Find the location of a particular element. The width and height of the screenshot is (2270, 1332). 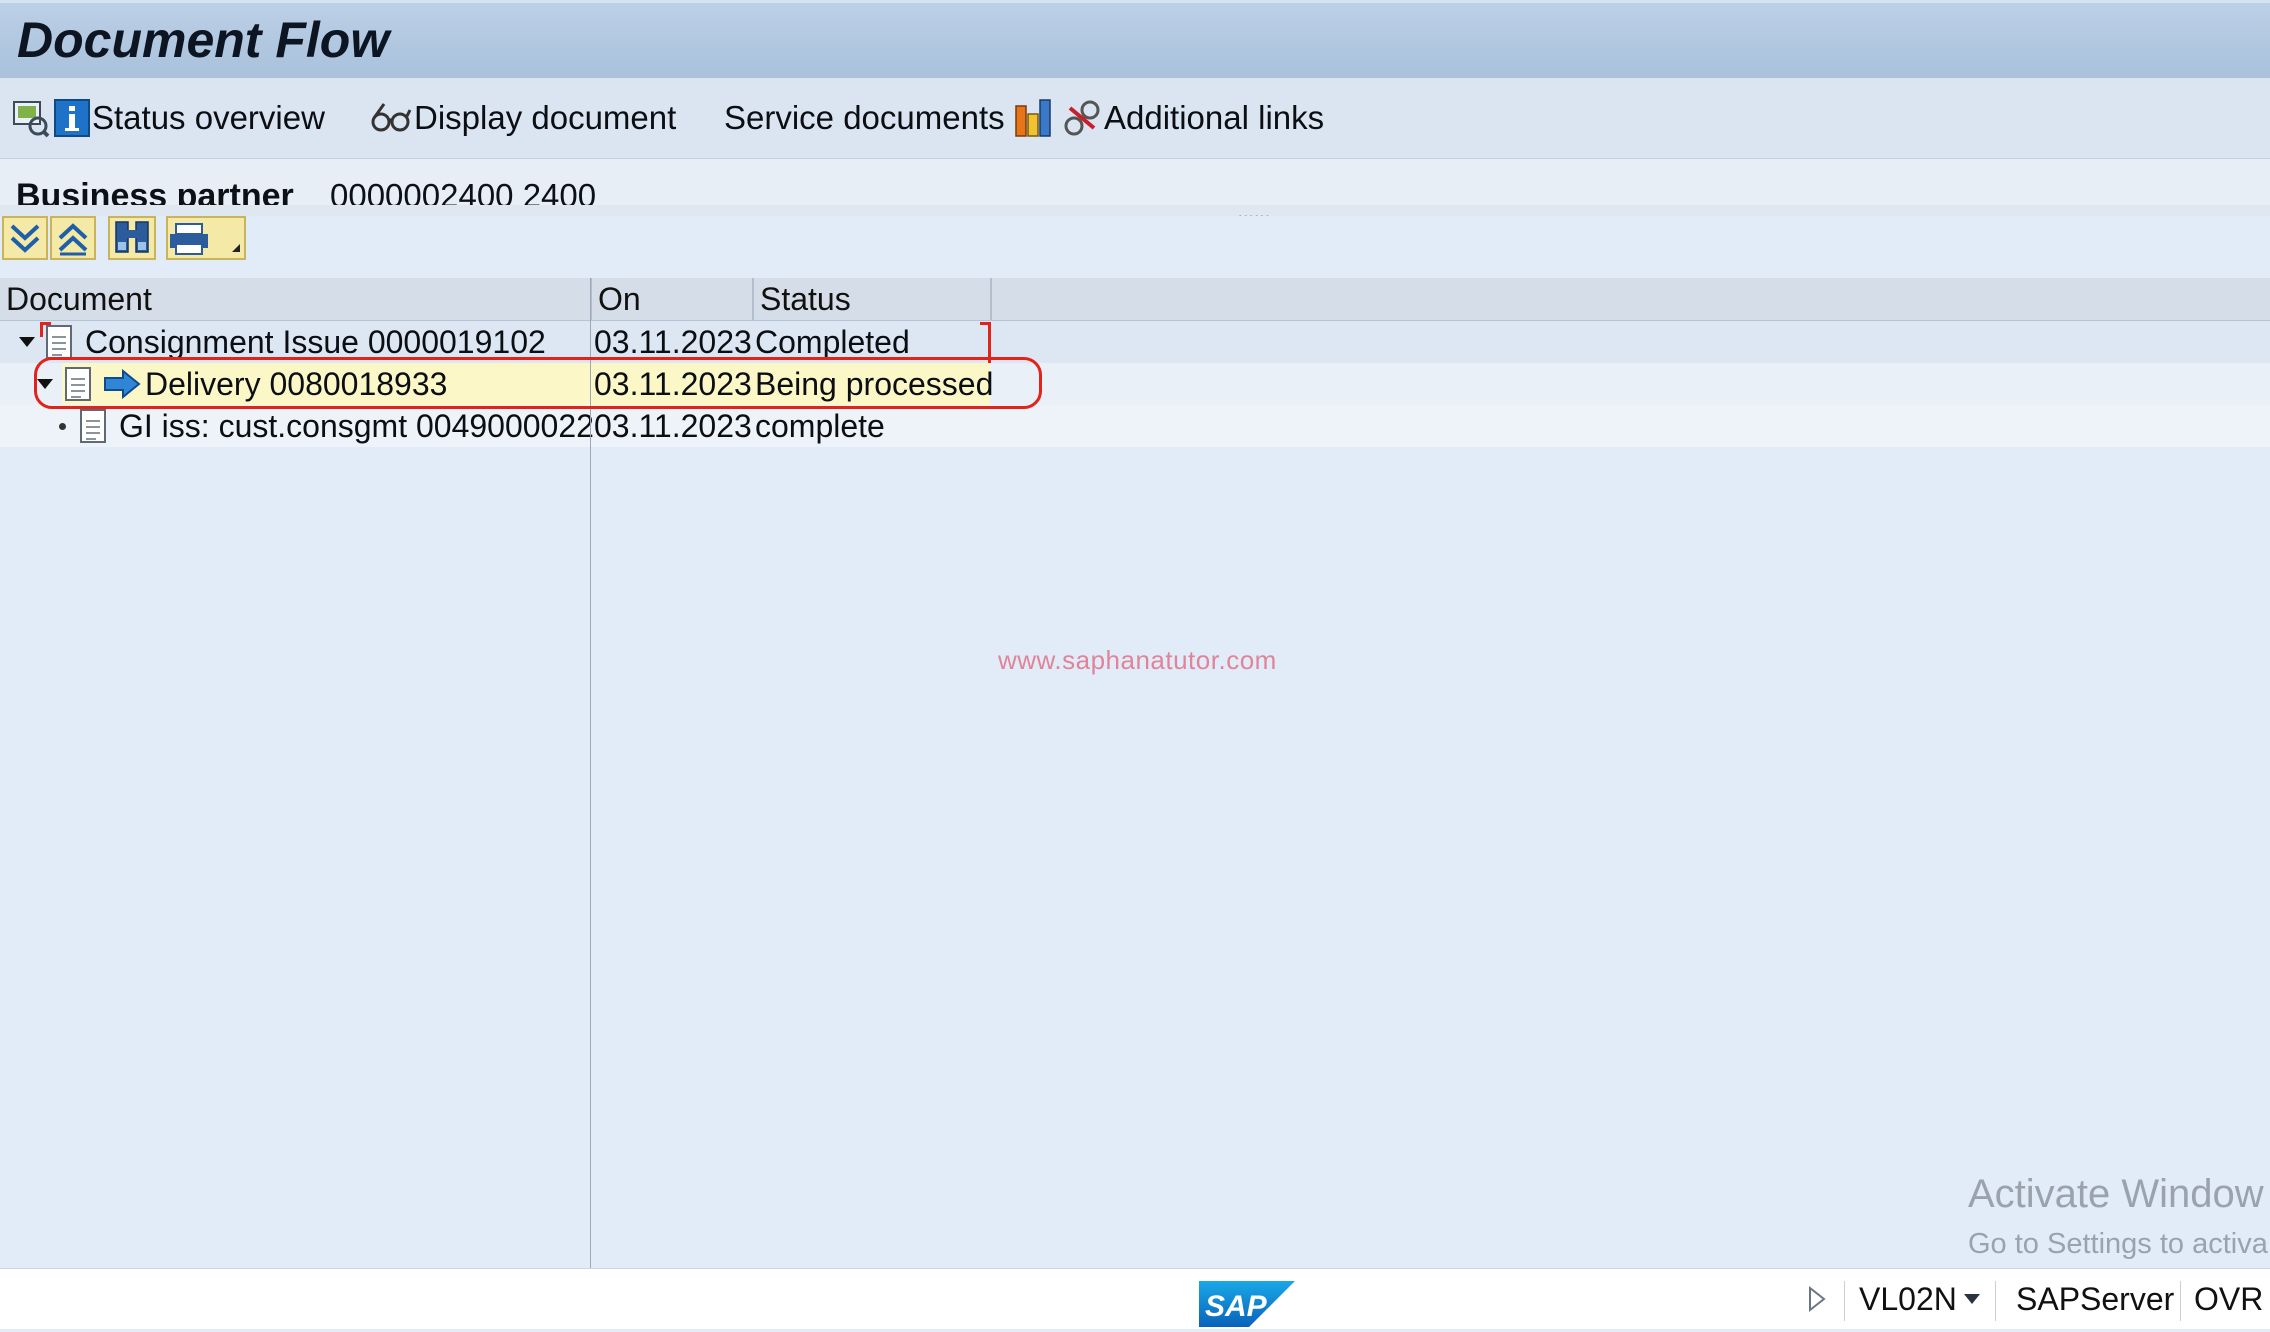

expand-all-icon is located at coordinates (25, 238).